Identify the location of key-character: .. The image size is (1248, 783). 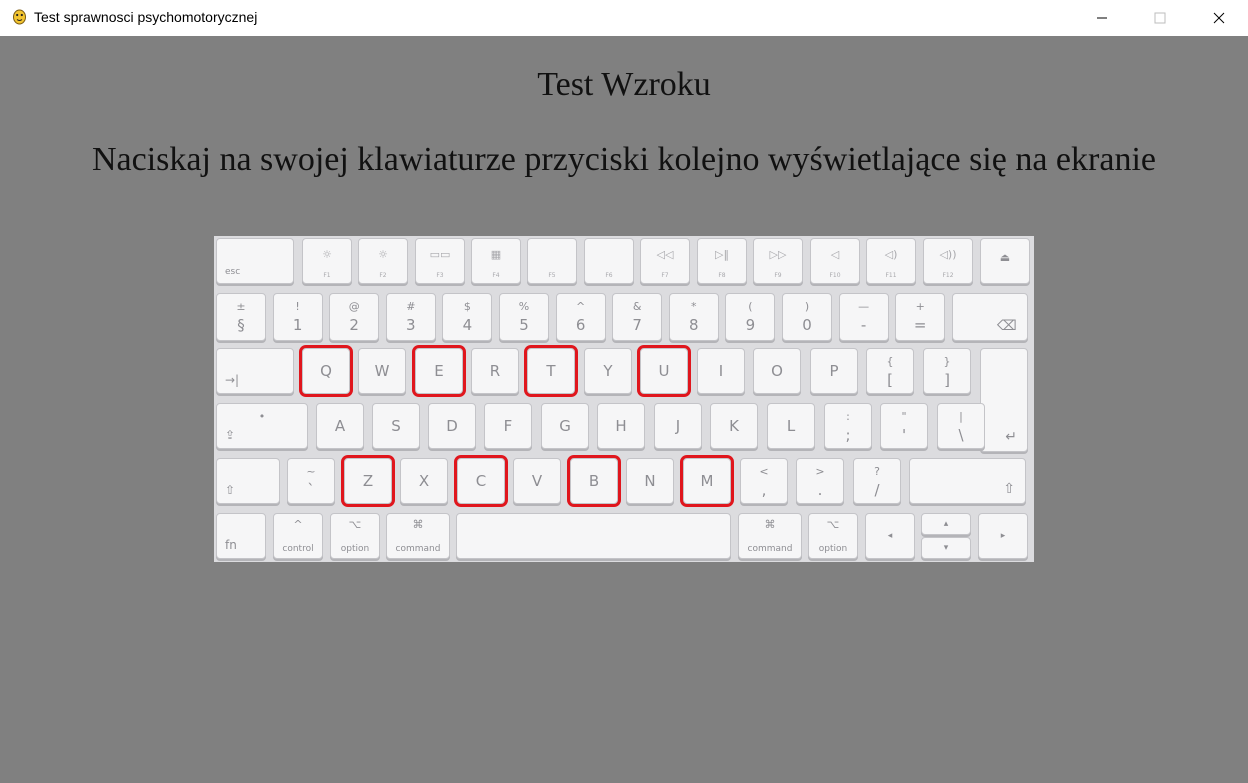
(820, 490).